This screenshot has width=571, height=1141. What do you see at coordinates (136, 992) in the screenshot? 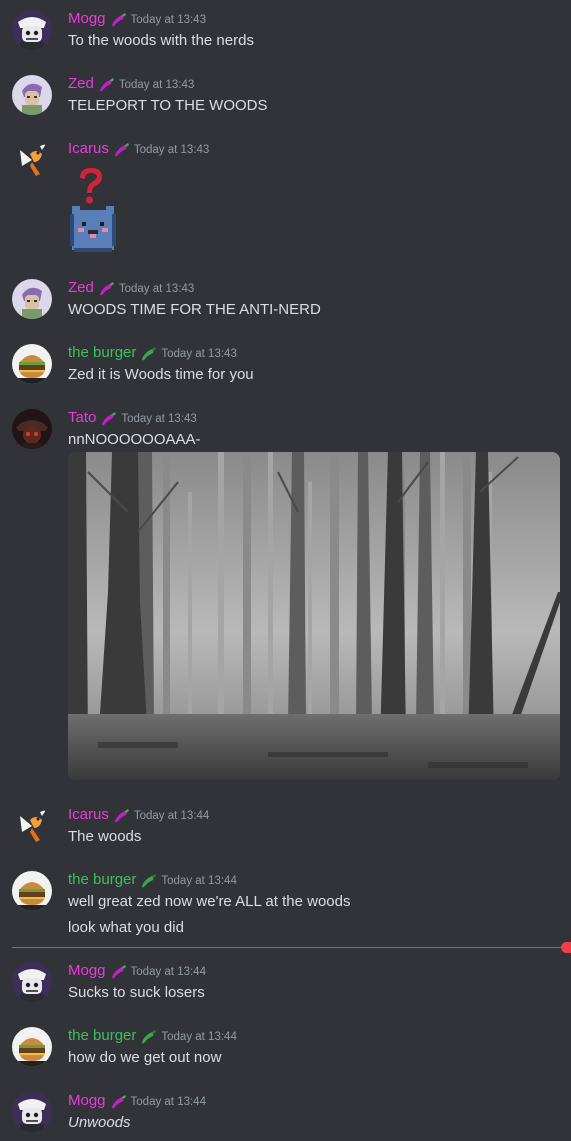
I see `message-text: Sucks to suck losers` at bounding box center [136, 992].